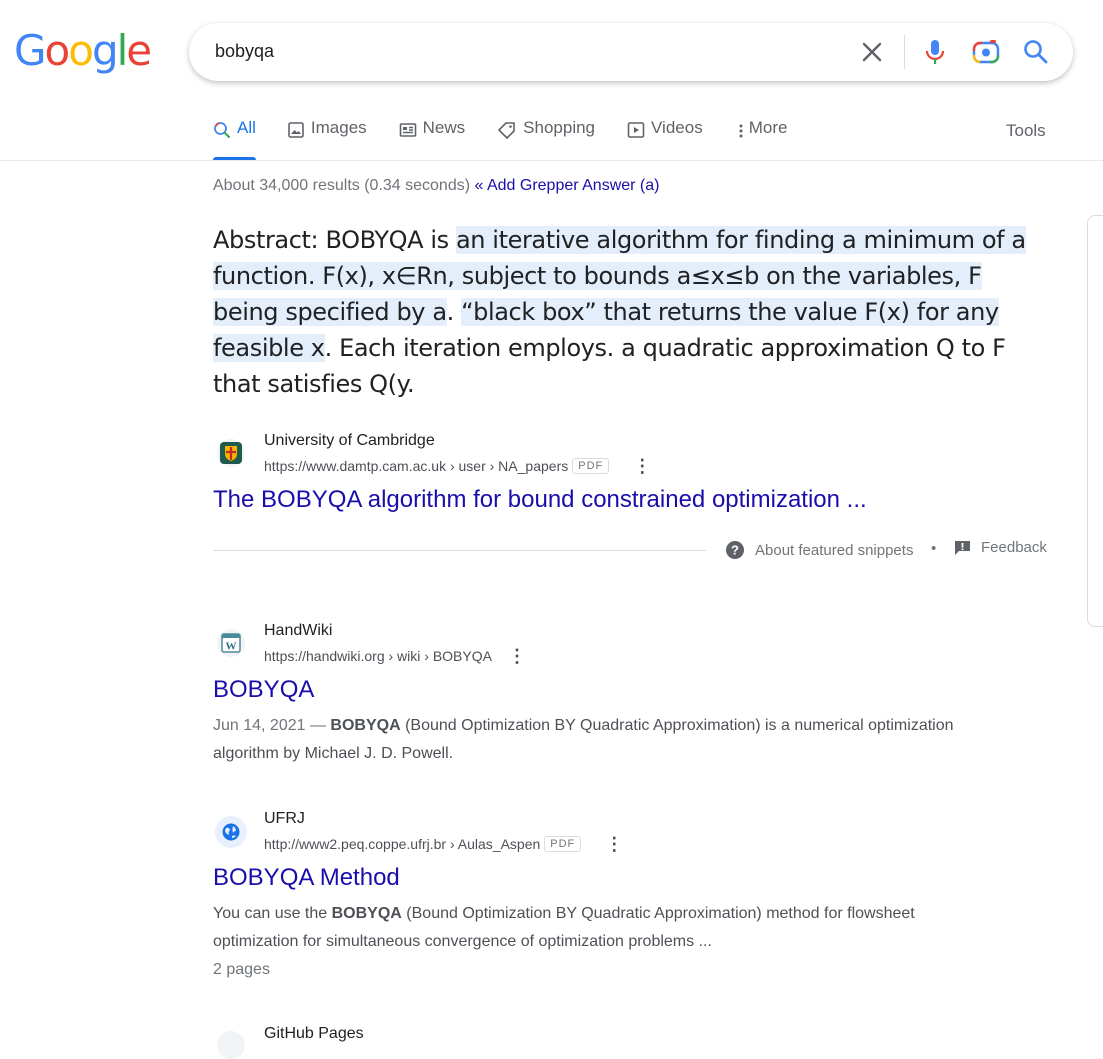  Describe the element at coordinates (506, 130) in the screenshot. I see `tag-icon` at that location.